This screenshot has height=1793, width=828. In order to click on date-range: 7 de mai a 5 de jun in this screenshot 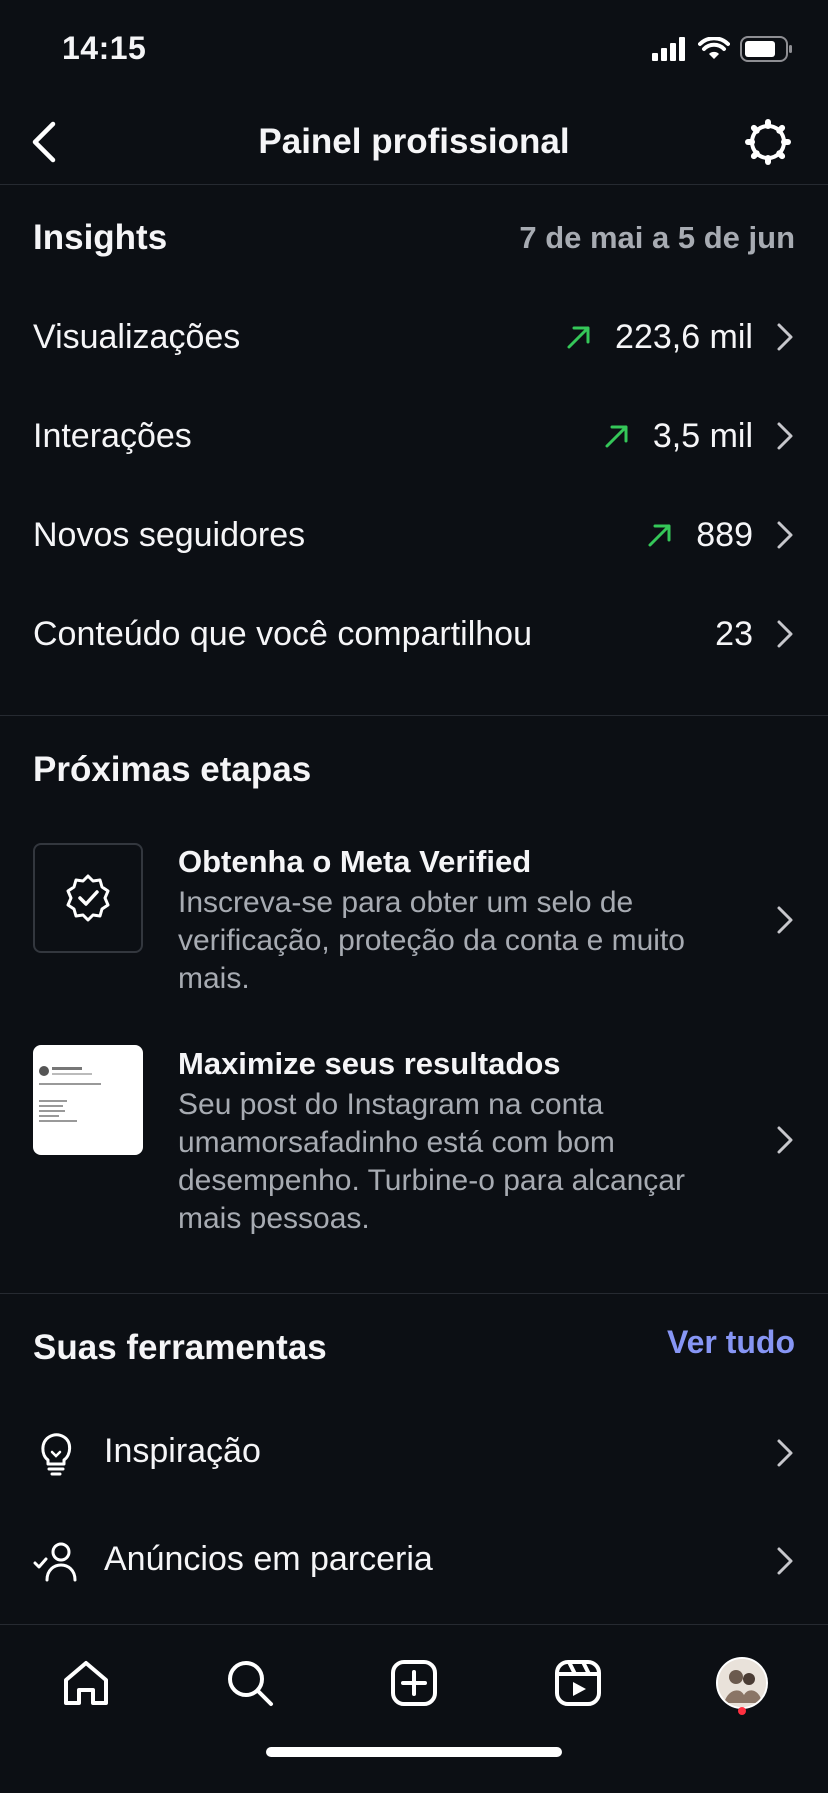, I will do `click(657, 237)`.